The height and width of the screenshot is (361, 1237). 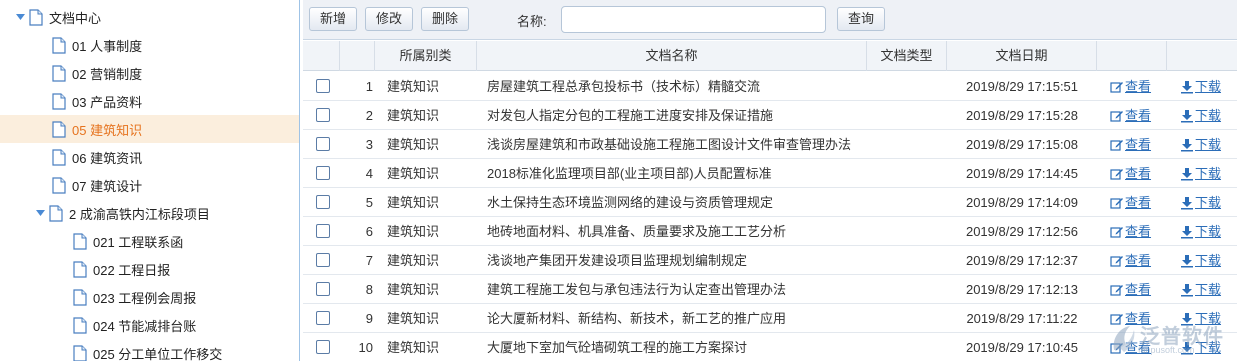 I want to click on tree-node: 03 产品资料, so click(x=149, y=101).